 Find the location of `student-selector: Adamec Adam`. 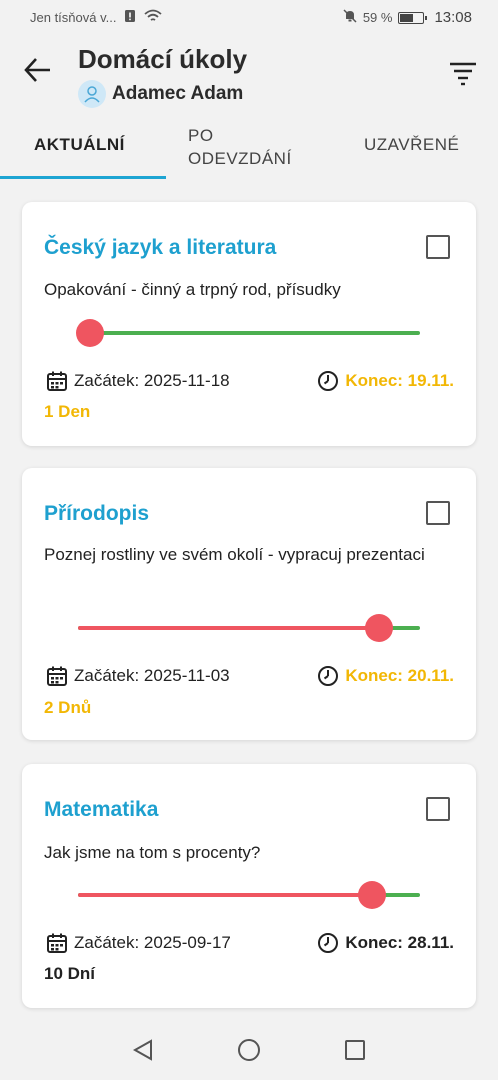

student-selector: Adamec Adam is located at coordinates (160, 94).